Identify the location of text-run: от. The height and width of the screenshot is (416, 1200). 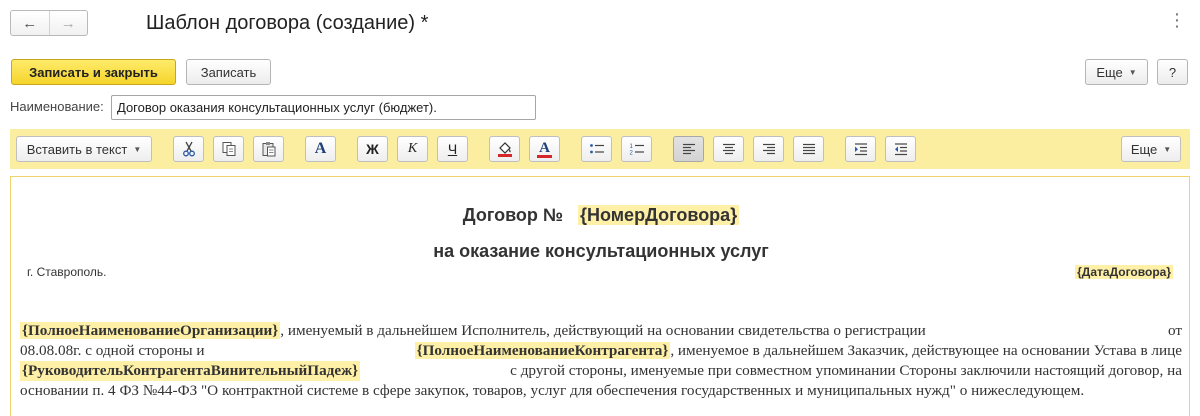
(1174, 330).